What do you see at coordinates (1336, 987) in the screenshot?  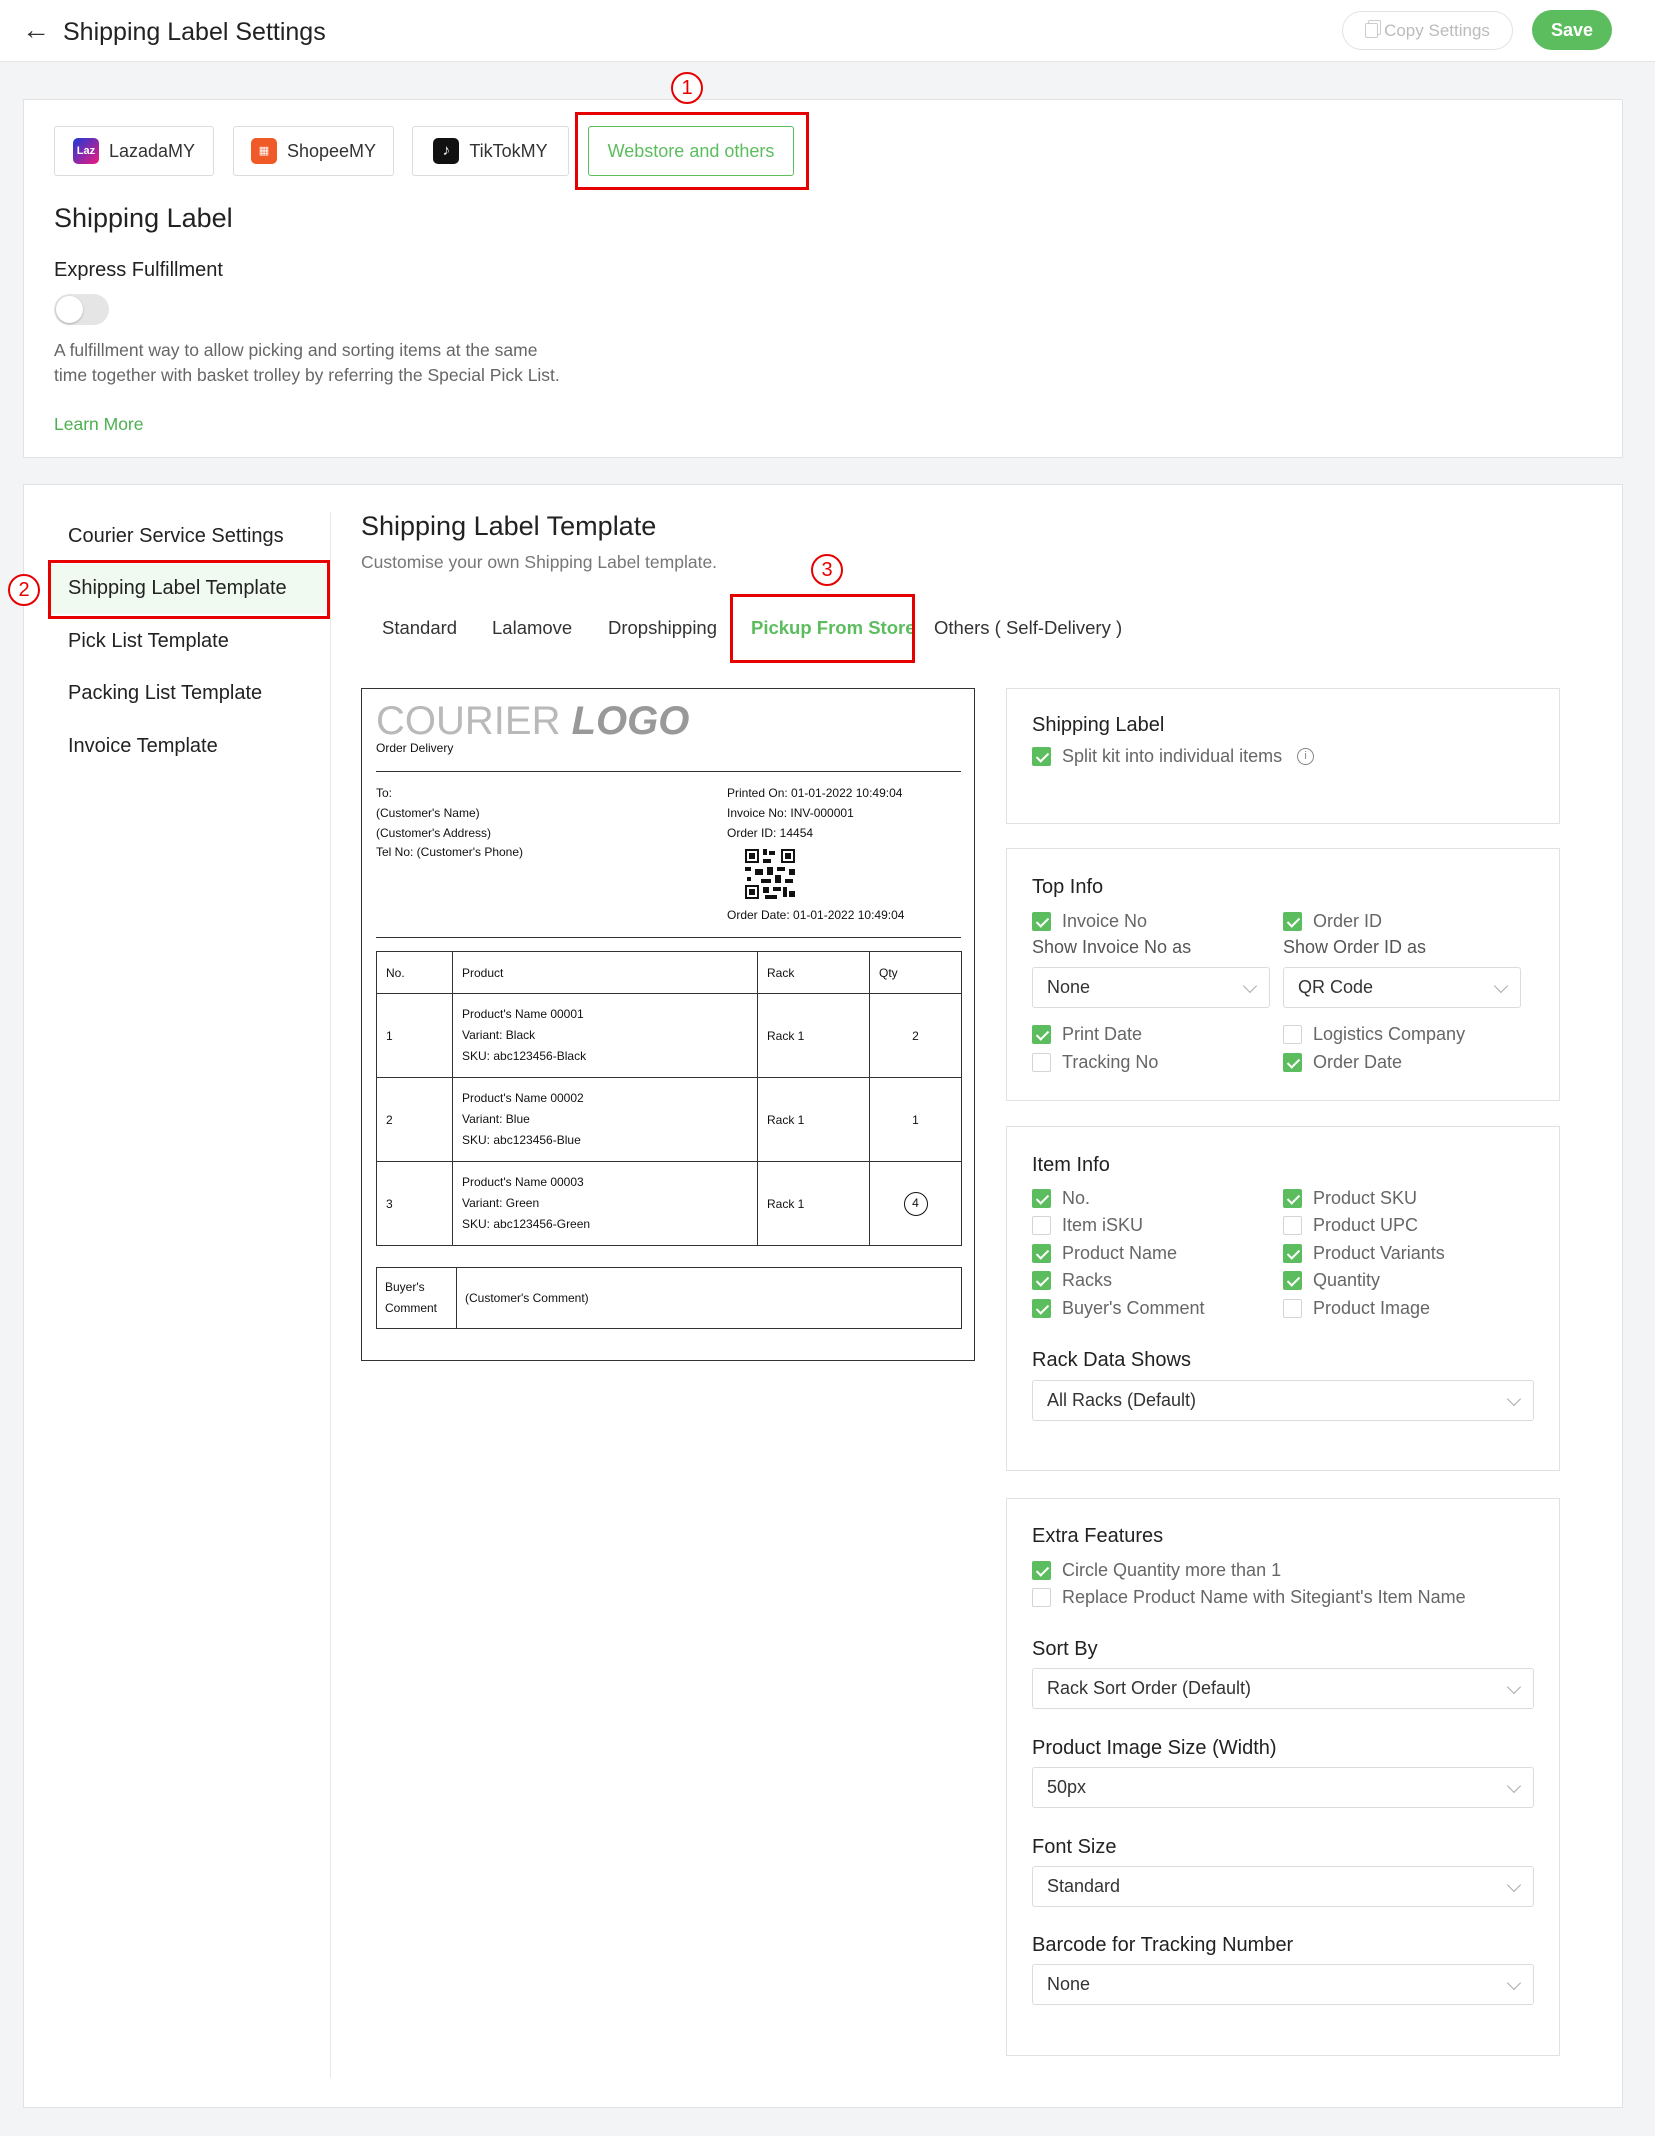 I see `show-order-id-value: QR Code` at bounding box center [1336, 987].